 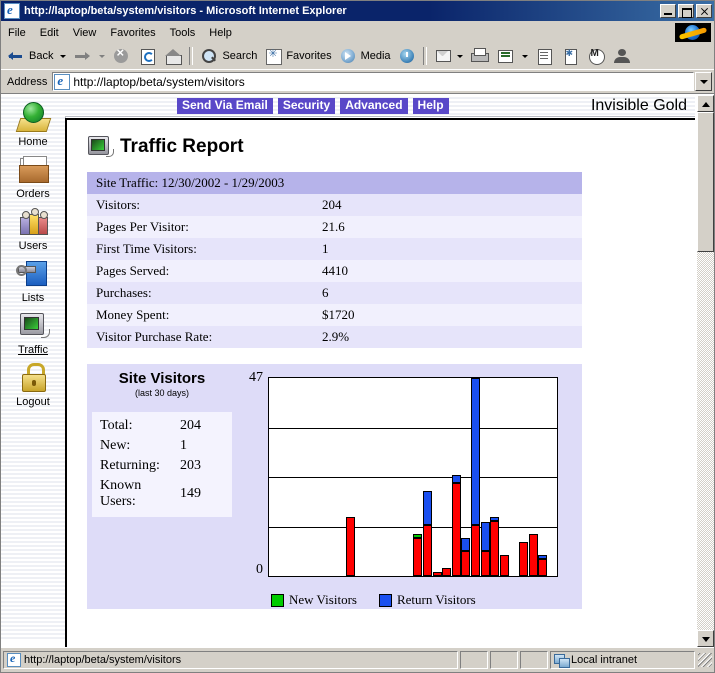 What do you see at coordinates (132, 33) in the screenshot?
I see `menu-favorites: Favorites` at bounding box center [132, 33].